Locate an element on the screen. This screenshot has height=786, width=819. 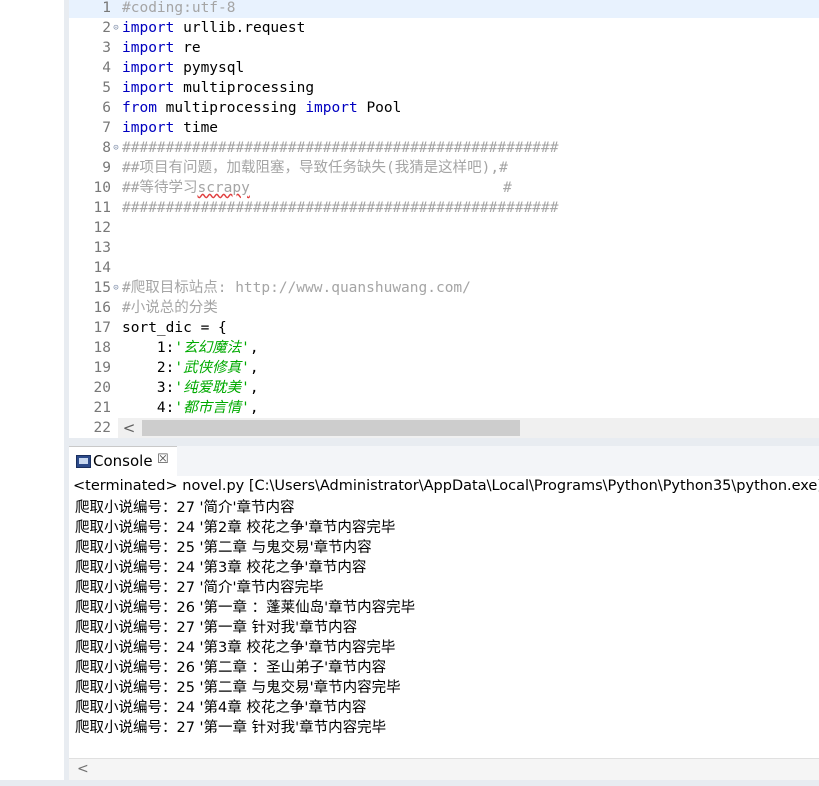
code-text: import multiprocessing is located at coordinates (218, 88).